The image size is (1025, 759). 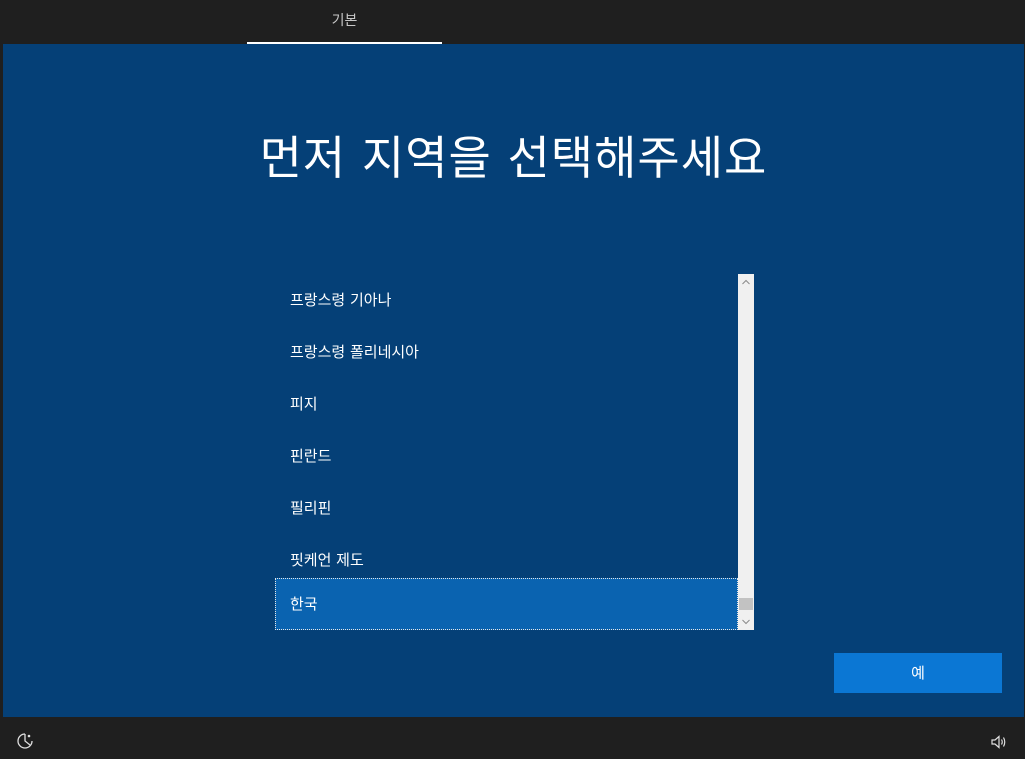 What do you see at coordinates (746, 604) in the screenshot?
I see `scroll-thumb` at bounding box center [746, 604].